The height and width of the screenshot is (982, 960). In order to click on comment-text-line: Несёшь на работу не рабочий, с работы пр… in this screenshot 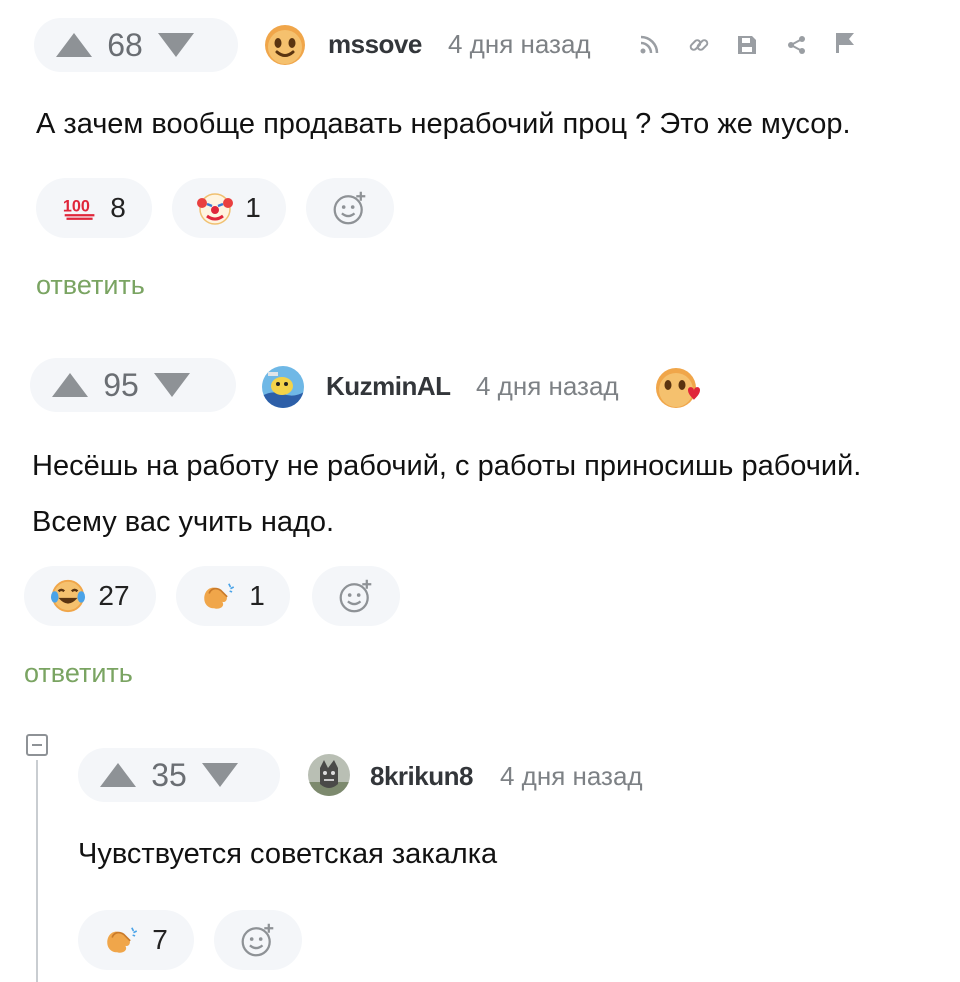, I will do `click(447, 466)`.